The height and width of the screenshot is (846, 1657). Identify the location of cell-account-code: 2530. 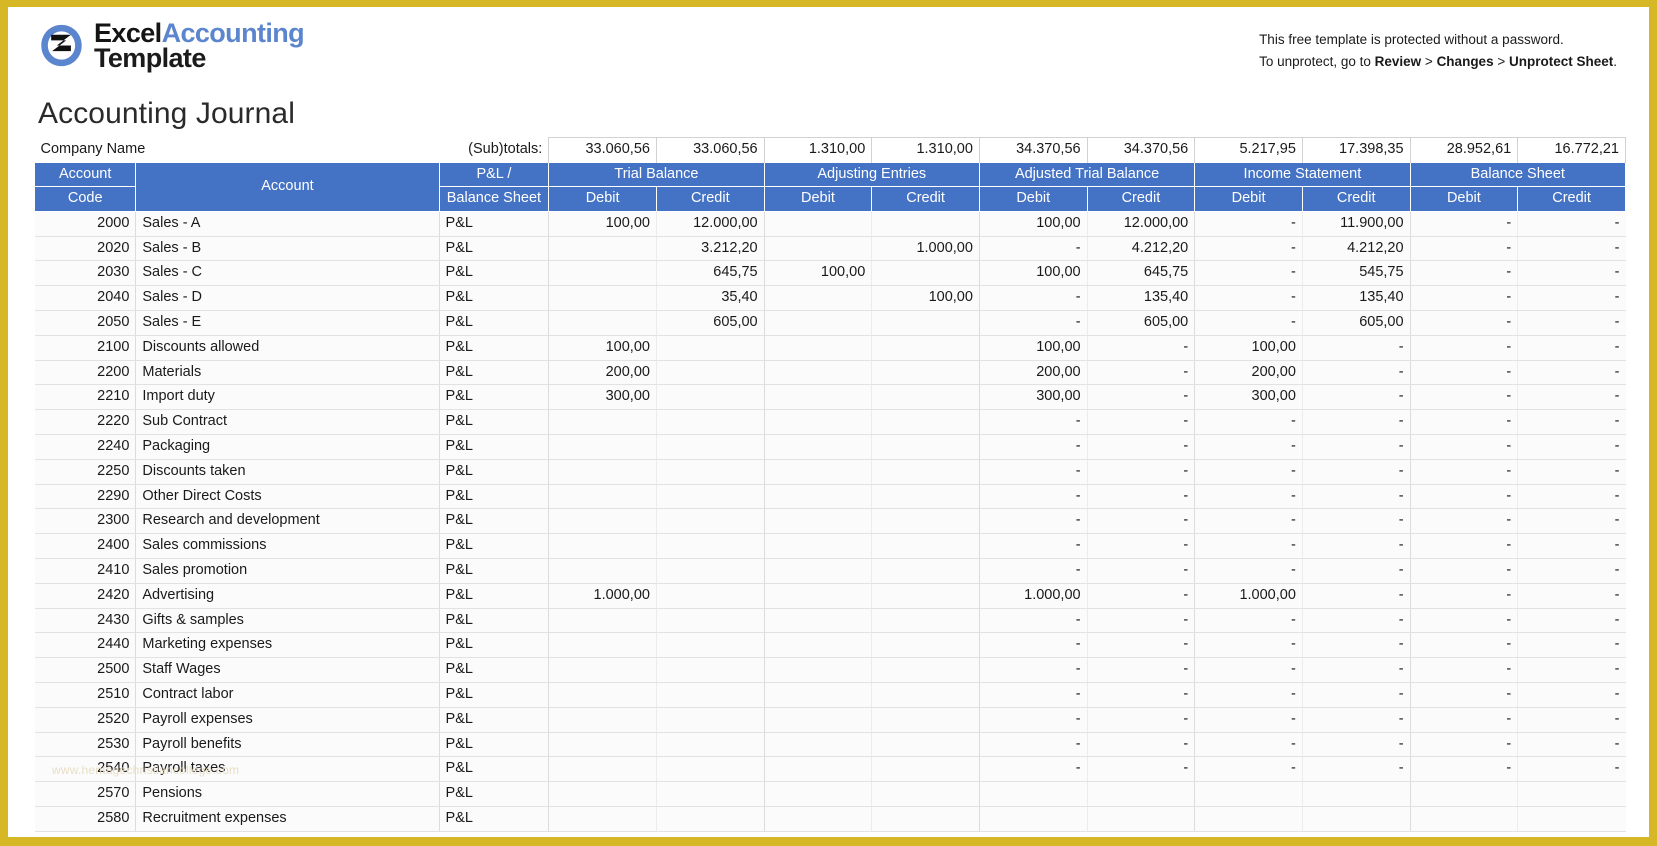
(85, 745).